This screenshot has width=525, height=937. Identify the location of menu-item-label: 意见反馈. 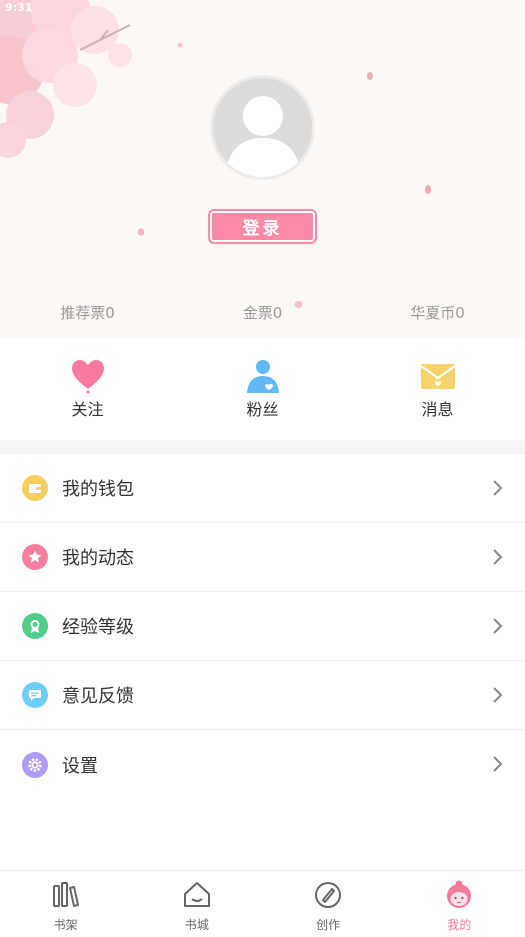
(98, 696).